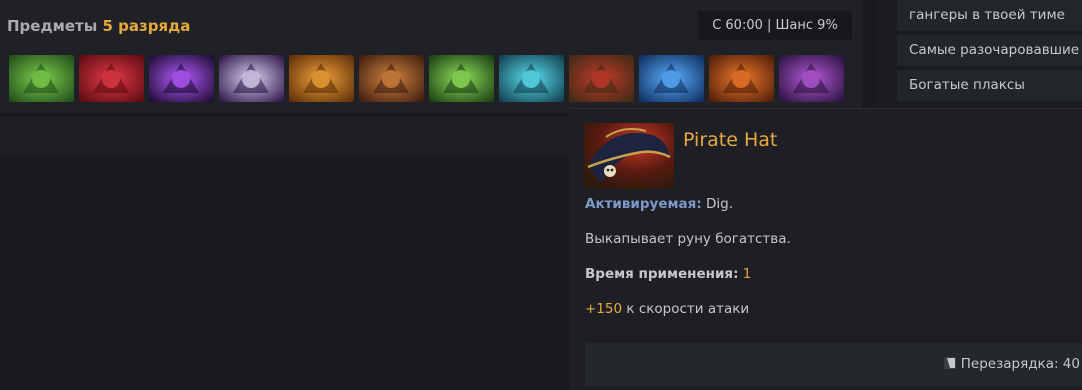 This screenshot has height=390, width=1082. What do you see at coordinates (989, 50) in the screenshot?
I see `sidebar-item-disappointing: Самые разочаровавшие` at bounding box center [989, 50].